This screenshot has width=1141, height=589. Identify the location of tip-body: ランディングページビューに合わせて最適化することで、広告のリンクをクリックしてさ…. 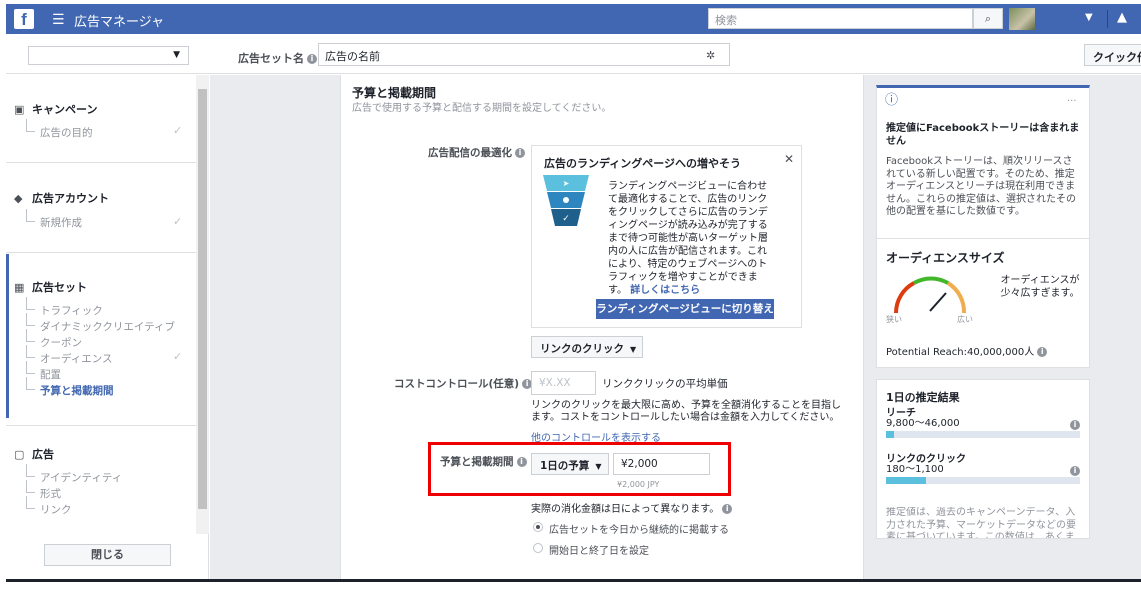
(688, 238).